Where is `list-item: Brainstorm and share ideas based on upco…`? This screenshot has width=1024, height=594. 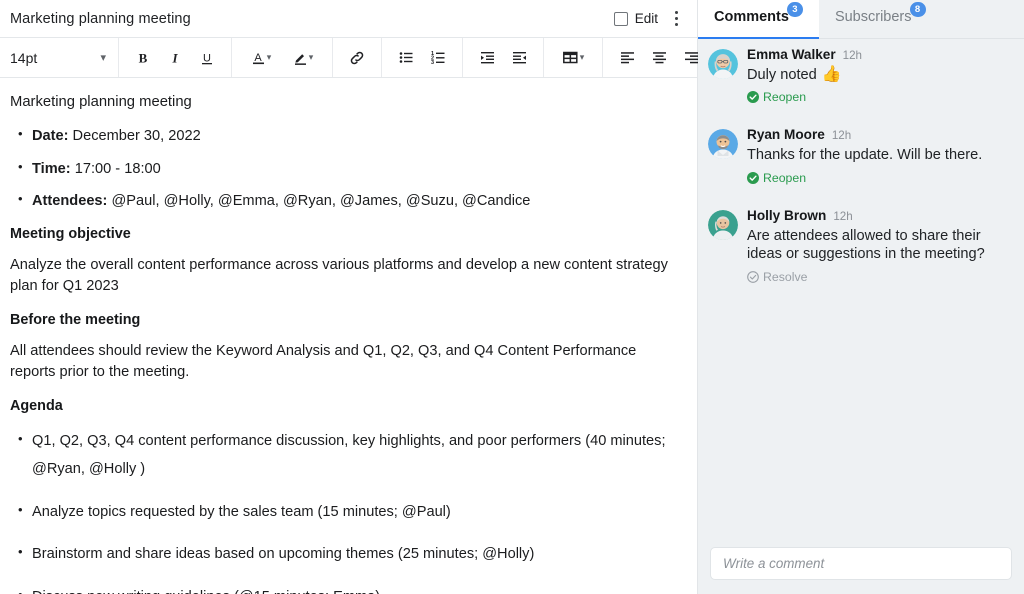 list-item: Brainstorm and share ideas based on upco… is located at coordinates (342, 553).